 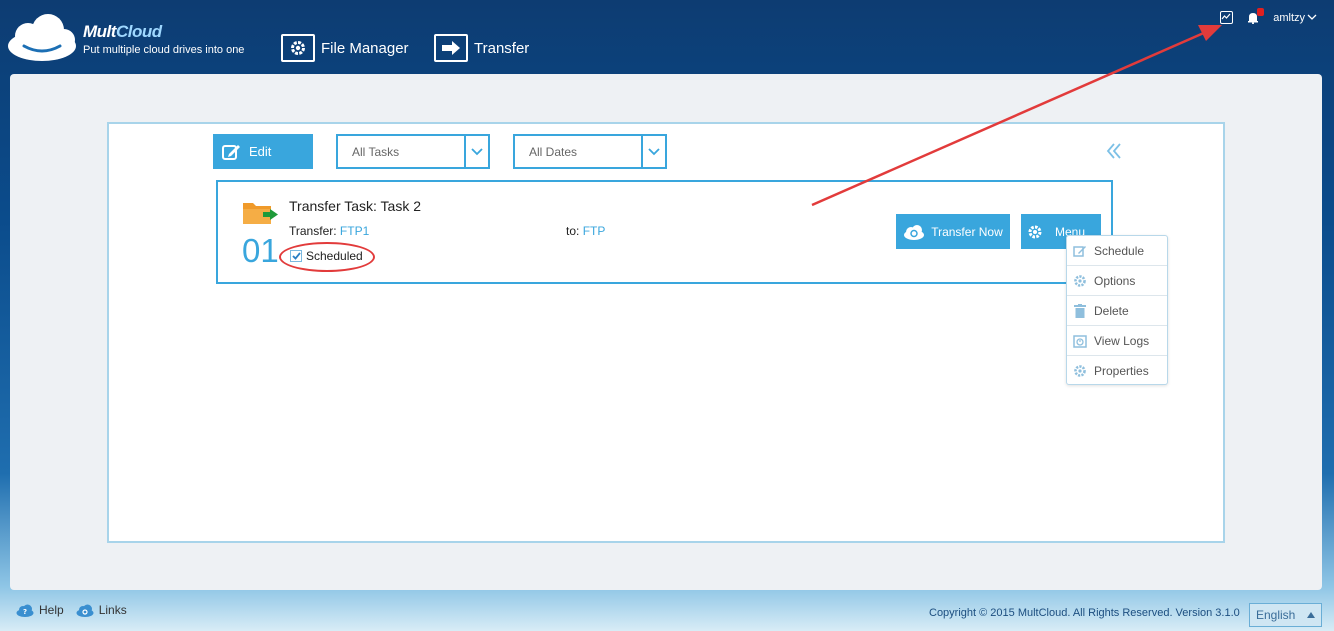 What do you see at coordinates (413, 151) in the screenshot?
I see `tasks-filter-select: All Tasks` at bounding box center [413, 151].